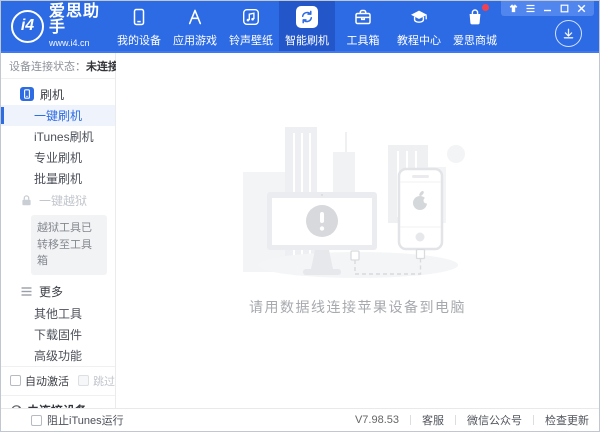 The image size is (600, 432). Describe the element at coordinates (58, 355) in the screenshot. I see `sidebar-item-advanced-features: 高级功能` at that location.